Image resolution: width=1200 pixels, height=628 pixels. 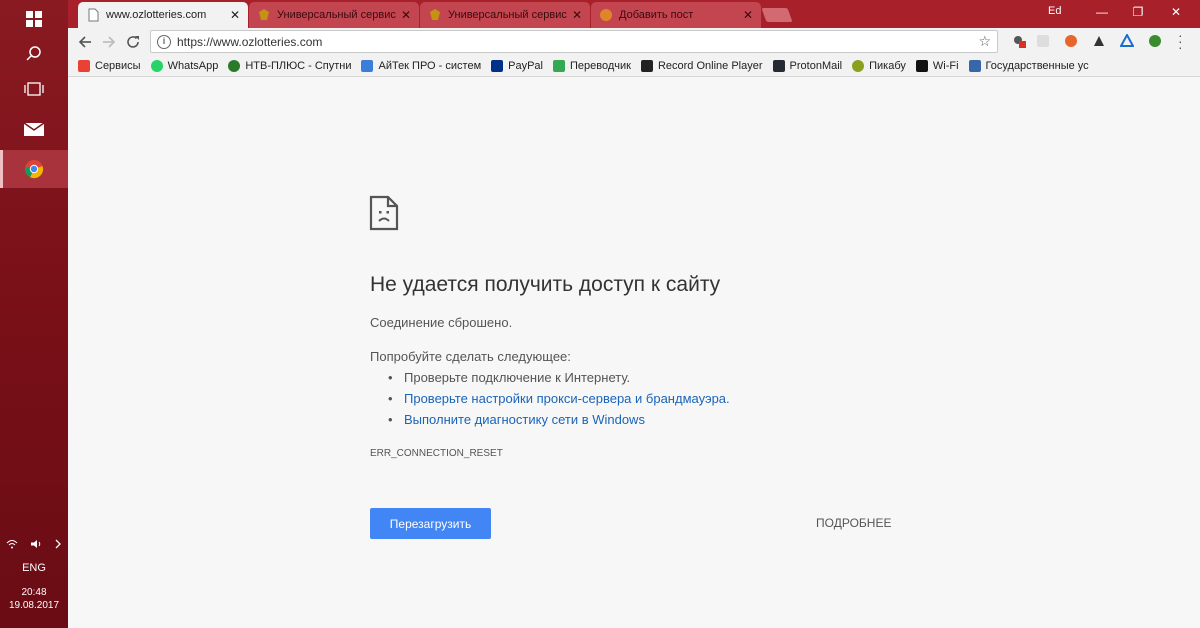 I want to click on bookmark-item: ProtonMail, so click(x=807, y=65).